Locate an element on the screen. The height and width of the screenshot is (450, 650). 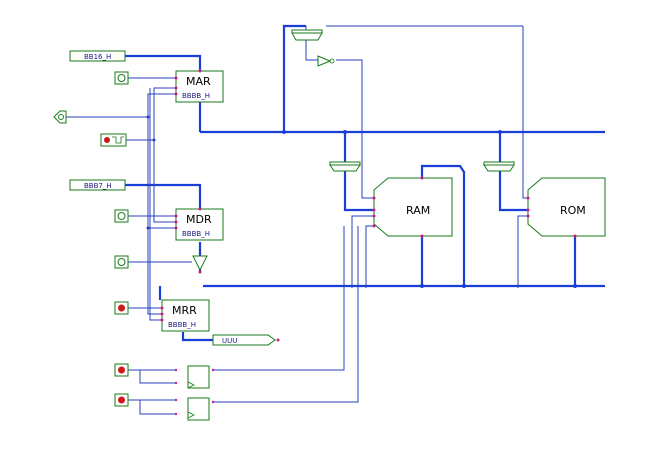
mdr-enable-switch is located at coordinates (121, 216).